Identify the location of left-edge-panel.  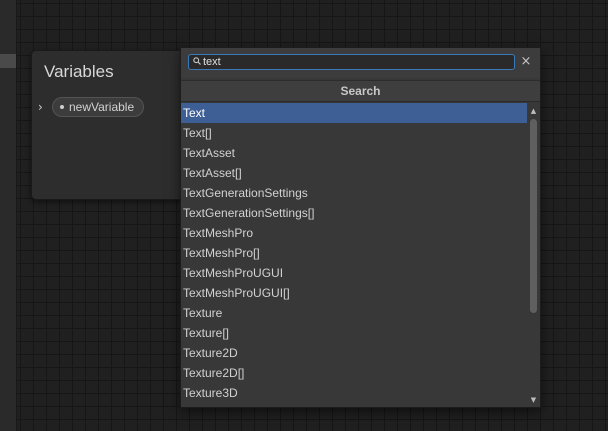
(8, 215).